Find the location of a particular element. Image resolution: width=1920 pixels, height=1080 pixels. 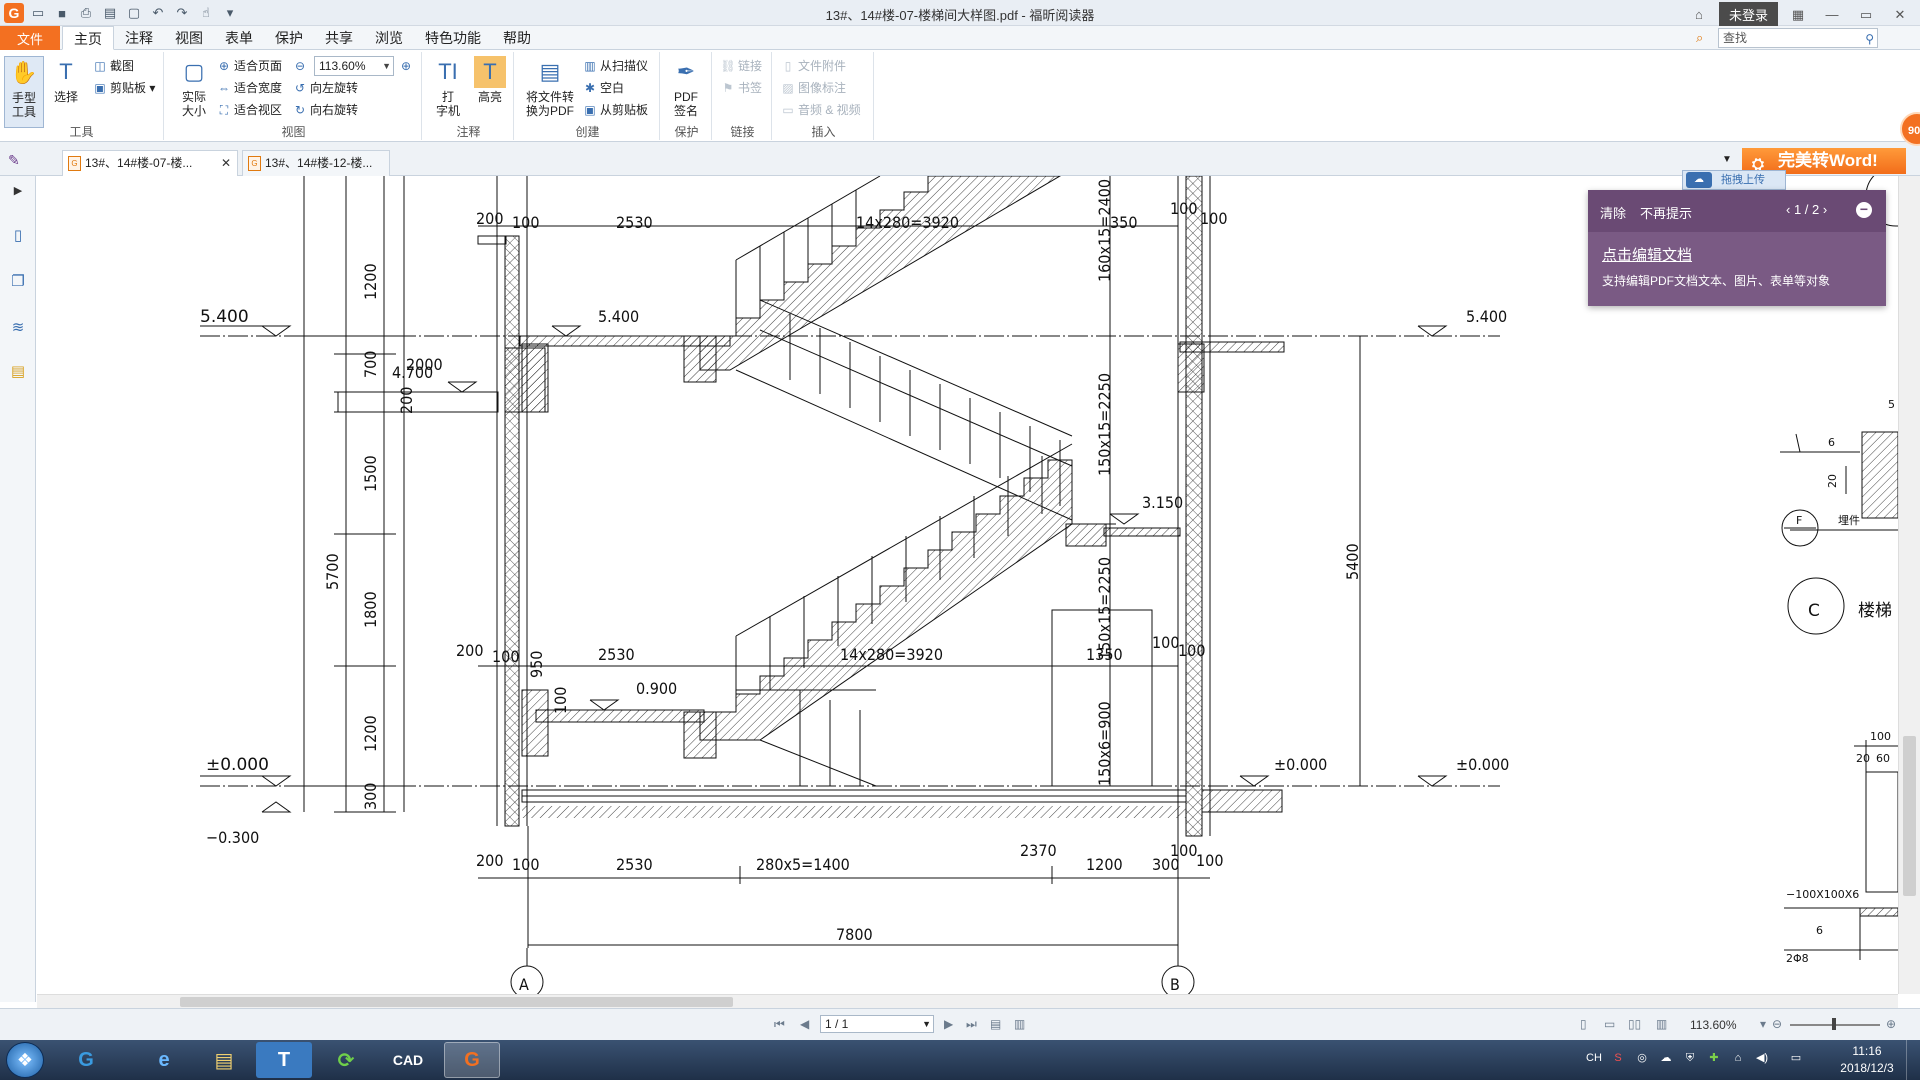

zoom-out-button: ⊖ is located at coordinates (301, 66).